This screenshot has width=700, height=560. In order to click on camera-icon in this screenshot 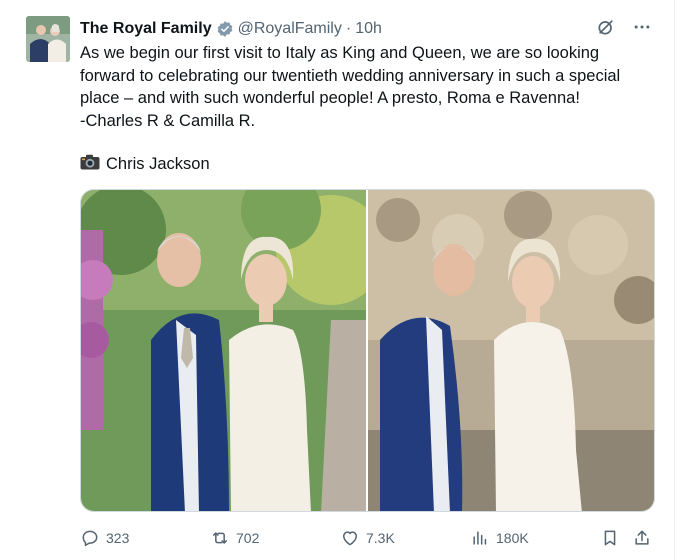, I will do `click(93, 164)`.